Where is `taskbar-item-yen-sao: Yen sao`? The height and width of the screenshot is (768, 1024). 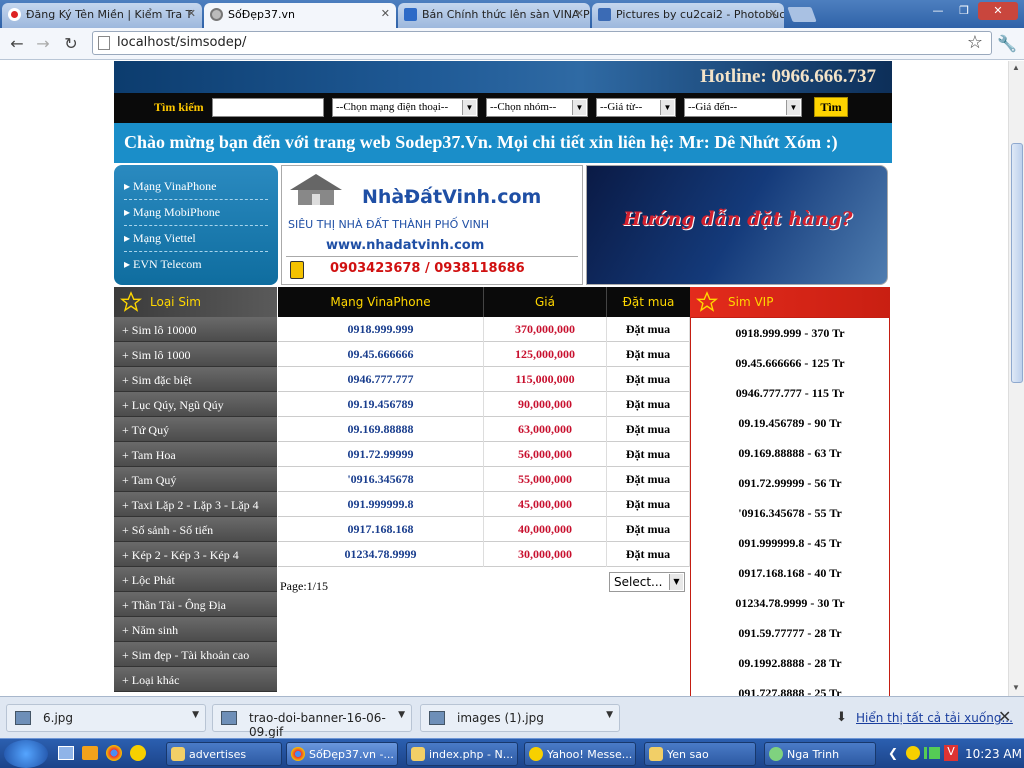
taskbar-item-yen-sao: Yen sao is located at coordinates (700, 754).